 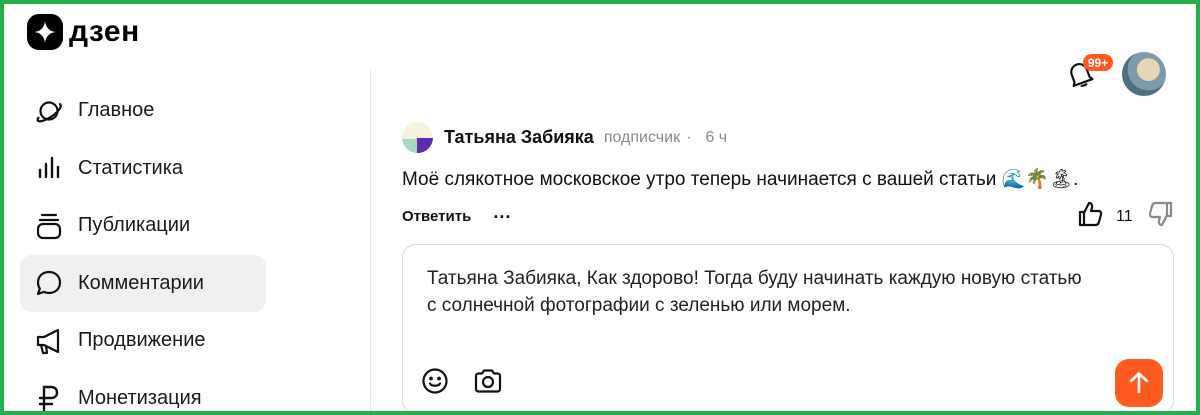 What do you see at coordinates (417, 137) in the screenshot?
I see `author-avatar` at bounding box center [417, 137].